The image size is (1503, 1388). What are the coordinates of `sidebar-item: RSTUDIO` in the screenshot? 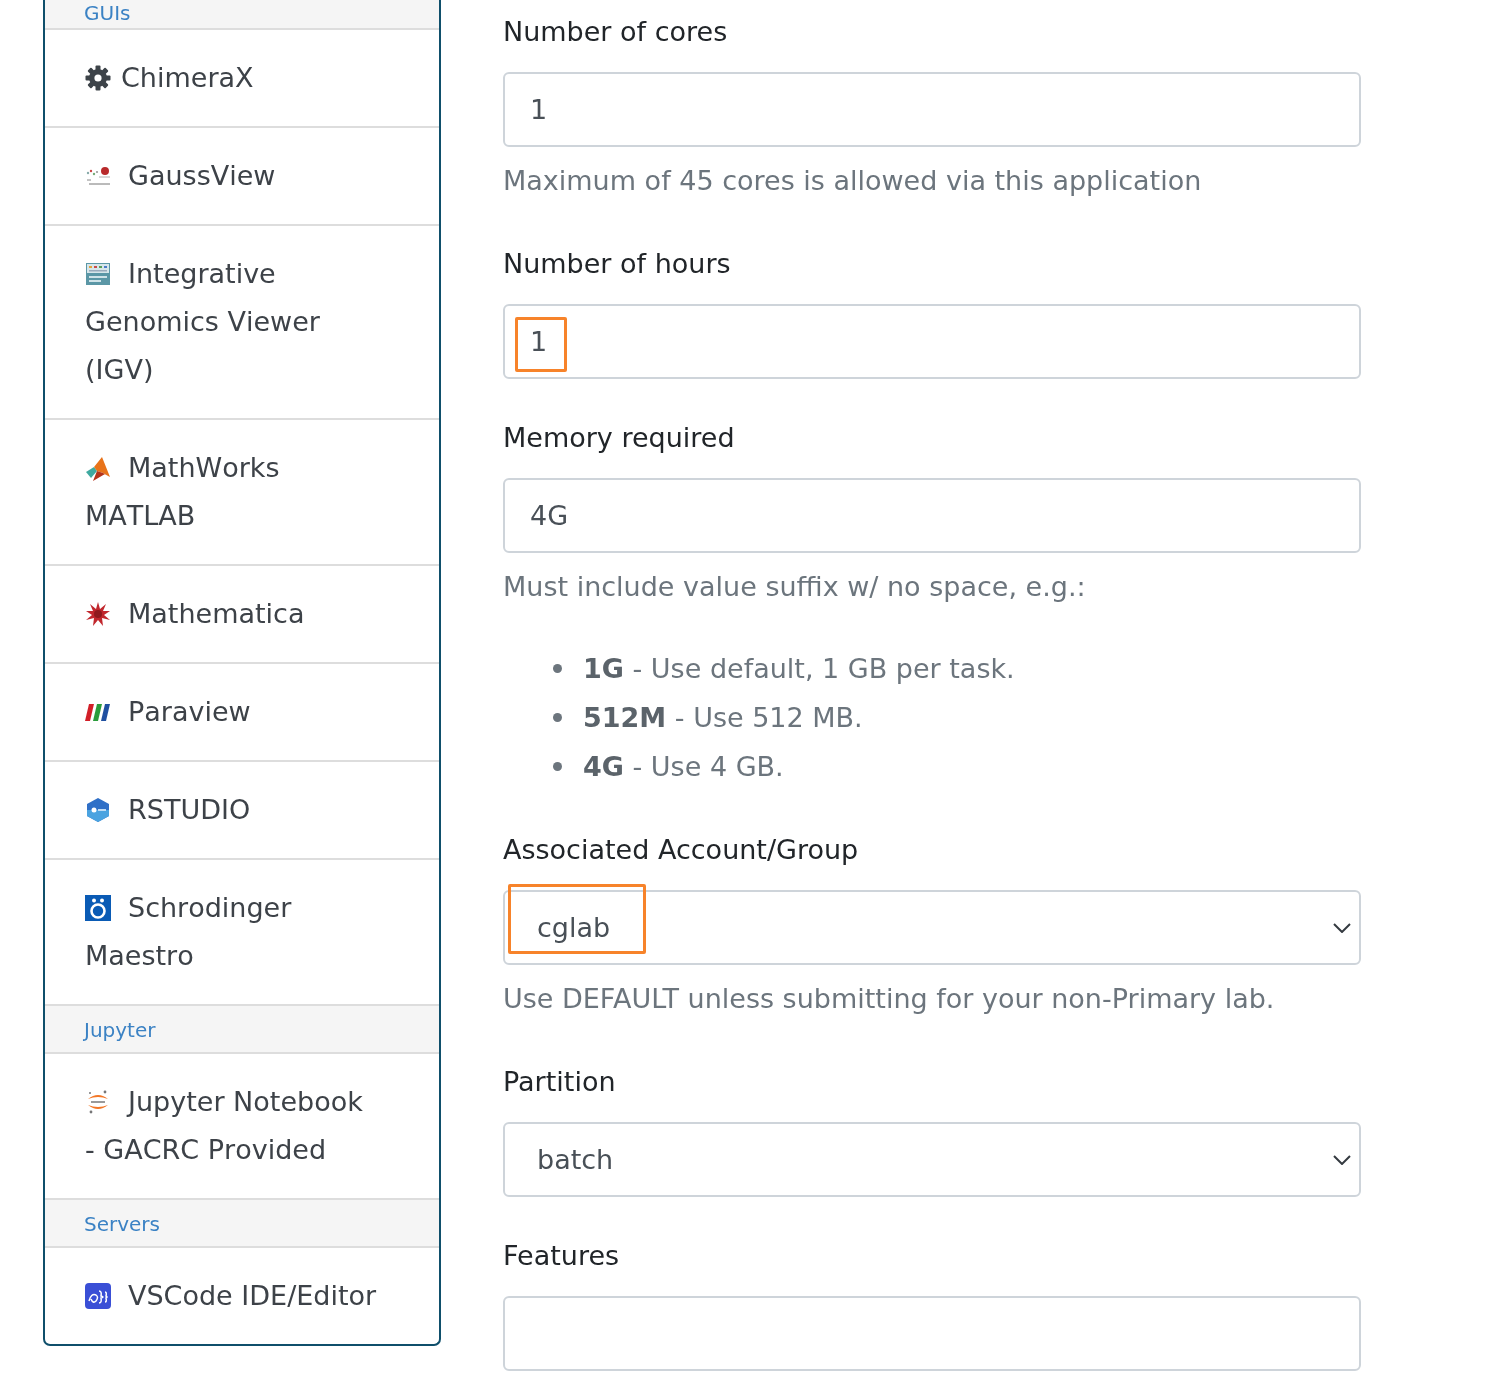 It's located at (242, 809).